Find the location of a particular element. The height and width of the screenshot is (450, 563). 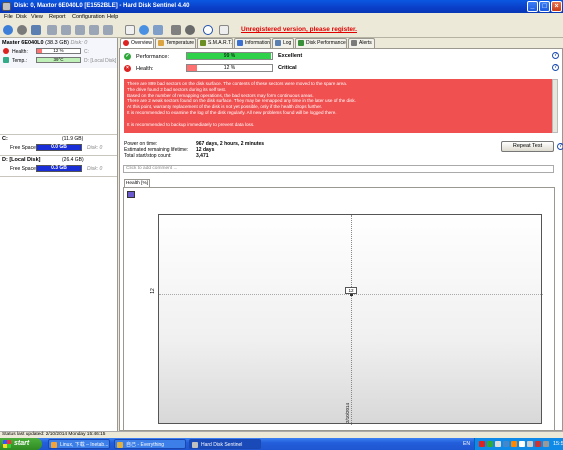

taskbar-item-hdsentinel: Hard Disk Sentinel is located at coordinates (225, 444).